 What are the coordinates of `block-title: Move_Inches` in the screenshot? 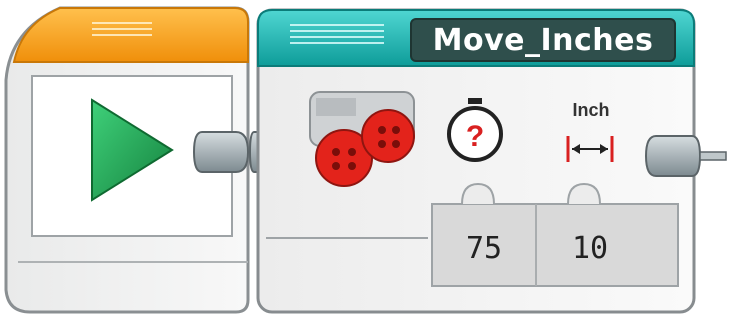 It's located at (543, 40).